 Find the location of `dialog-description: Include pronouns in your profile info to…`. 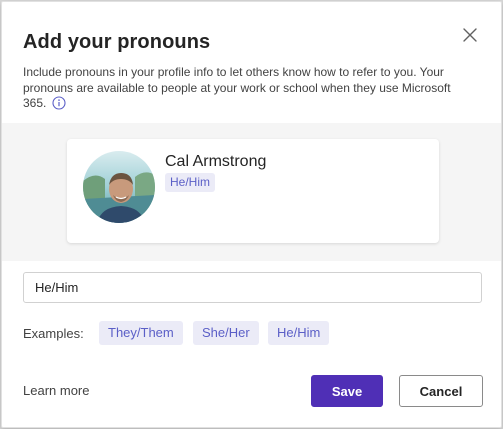

dialog-description: Include pronouns in your profile info to… is located at coordinates (243, 88).